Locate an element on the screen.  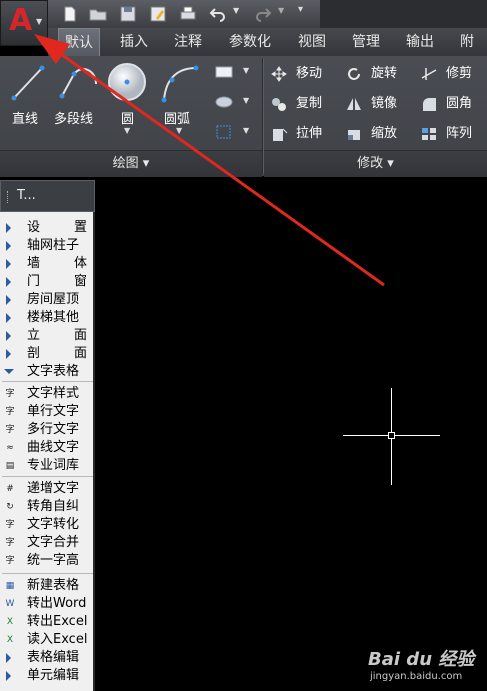
watermark-url: jingyan.baidu.com is located at coordinates (416, 676).